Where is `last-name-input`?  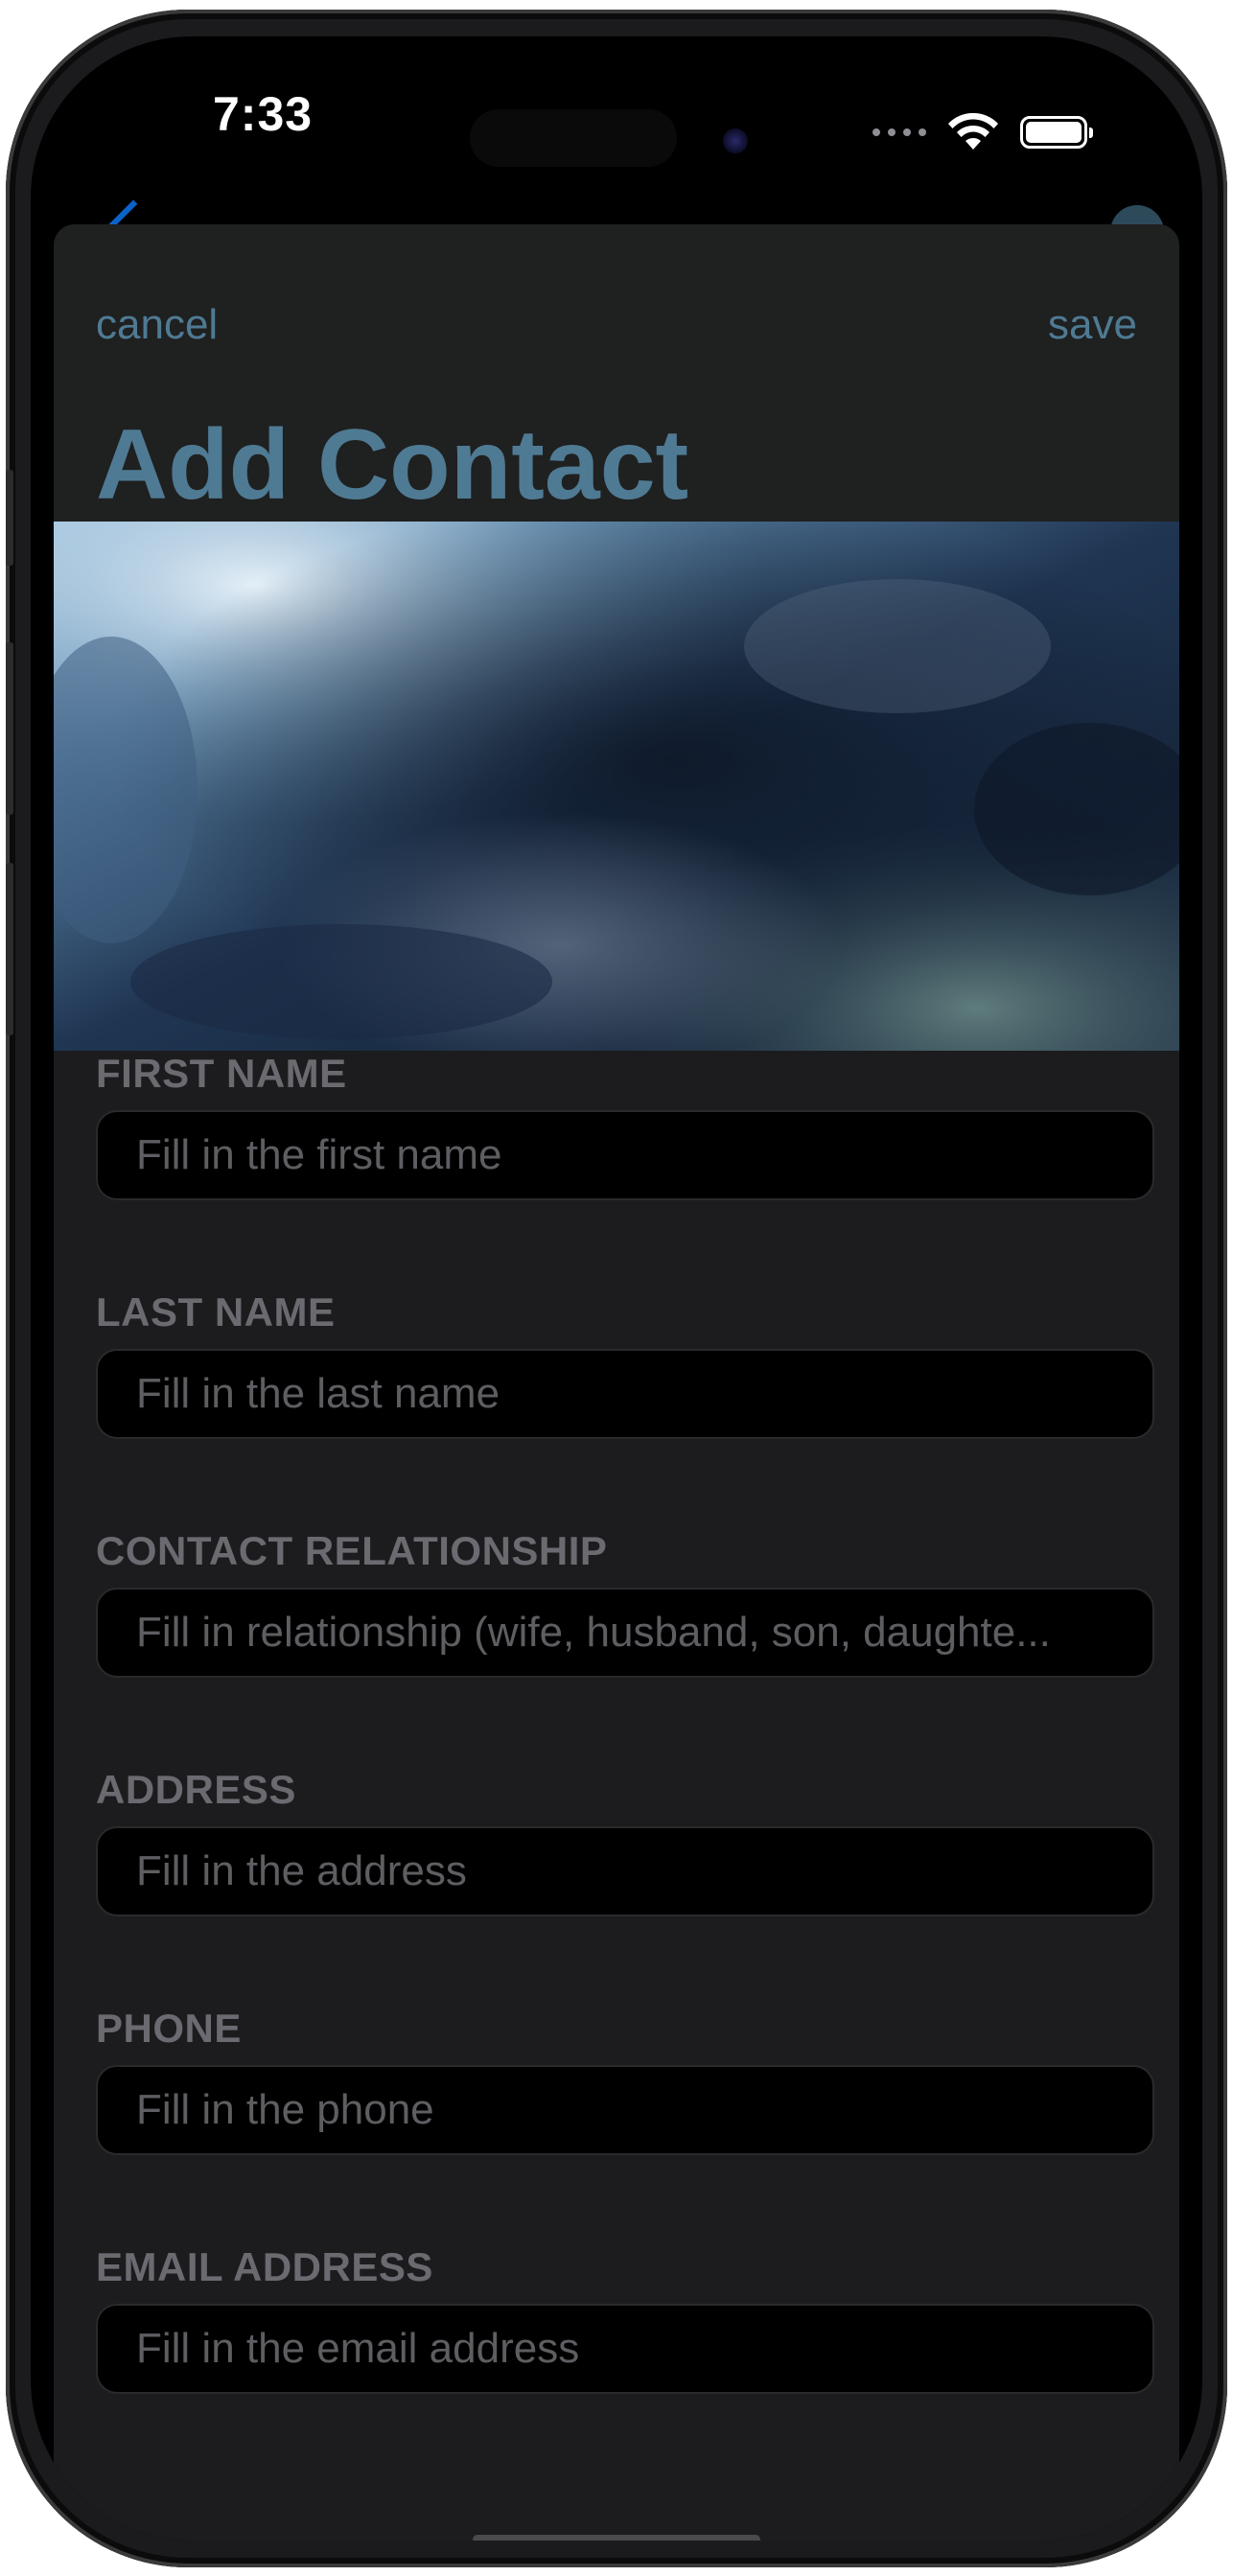
last-name-input is located at coordinates (625, 1394).